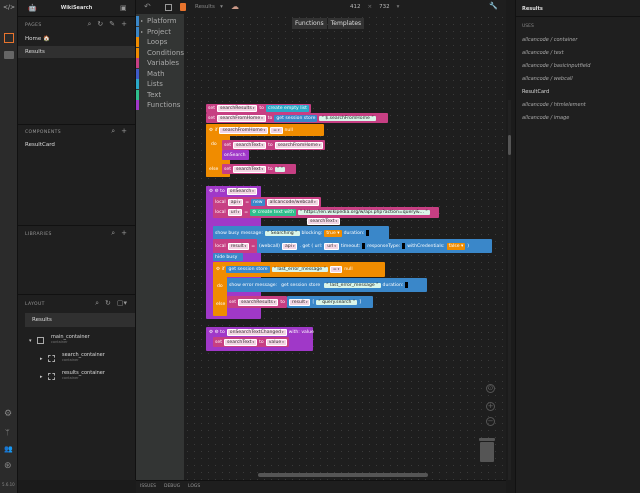 Image resolution: width=640 pixels, height=493 pixels. What do you see at coordinates (556, 66) in the screenshot?
I see `uses-item: allcancode / basicinputfield` at bounding box center [556, 66].